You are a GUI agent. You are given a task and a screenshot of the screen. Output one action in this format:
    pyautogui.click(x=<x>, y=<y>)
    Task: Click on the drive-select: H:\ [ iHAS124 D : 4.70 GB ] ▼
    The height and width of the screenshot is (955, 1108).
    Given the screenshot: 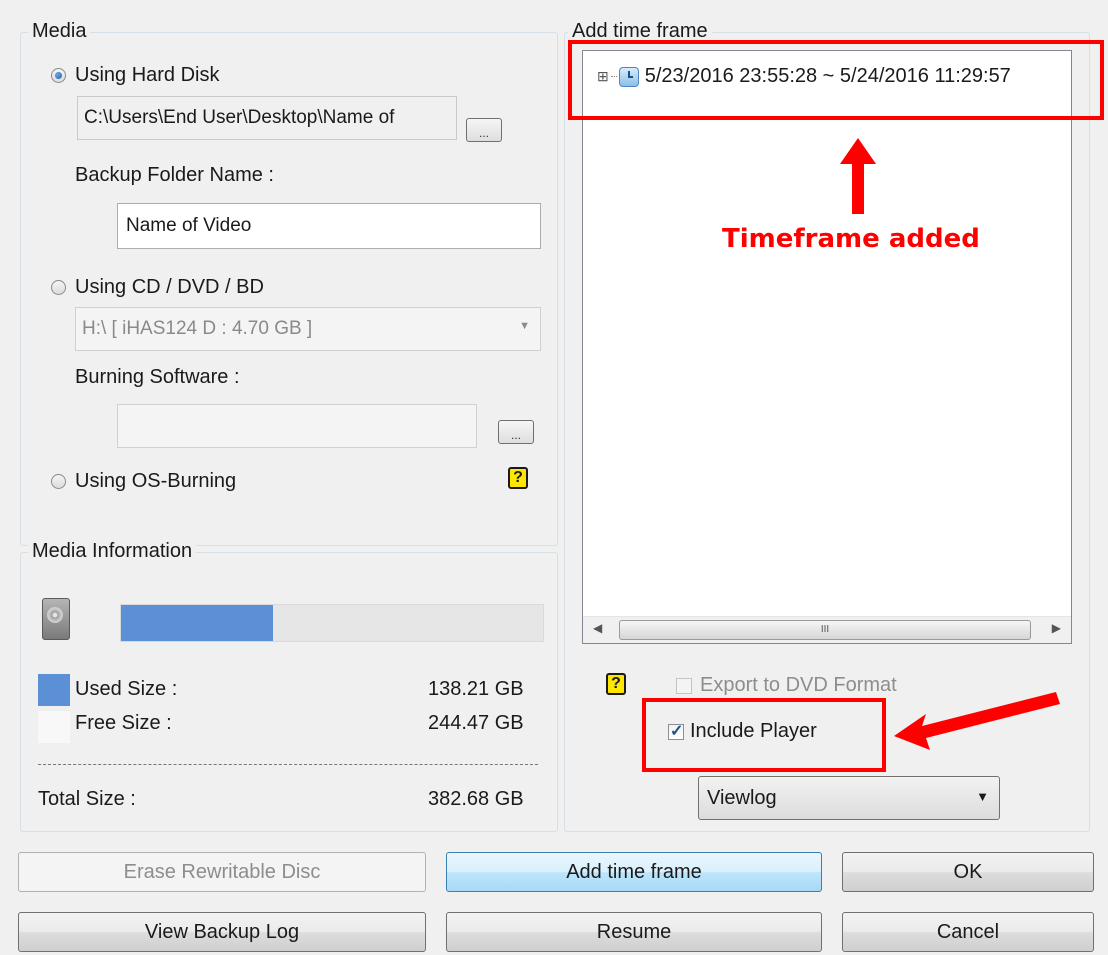 What is the action you would take?
    pyautogui.click(x=308, y=329)
    